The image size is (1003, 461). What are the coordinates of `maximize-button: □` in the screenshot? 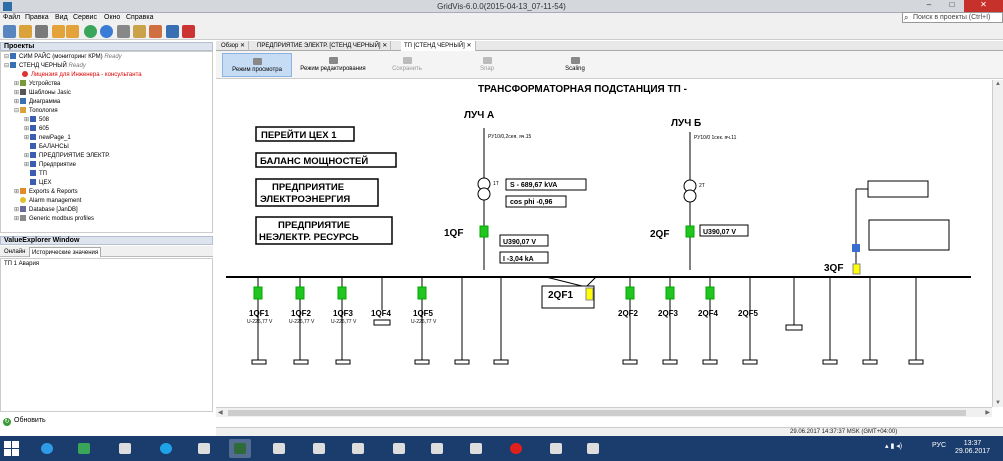 It's located at (952, 6).